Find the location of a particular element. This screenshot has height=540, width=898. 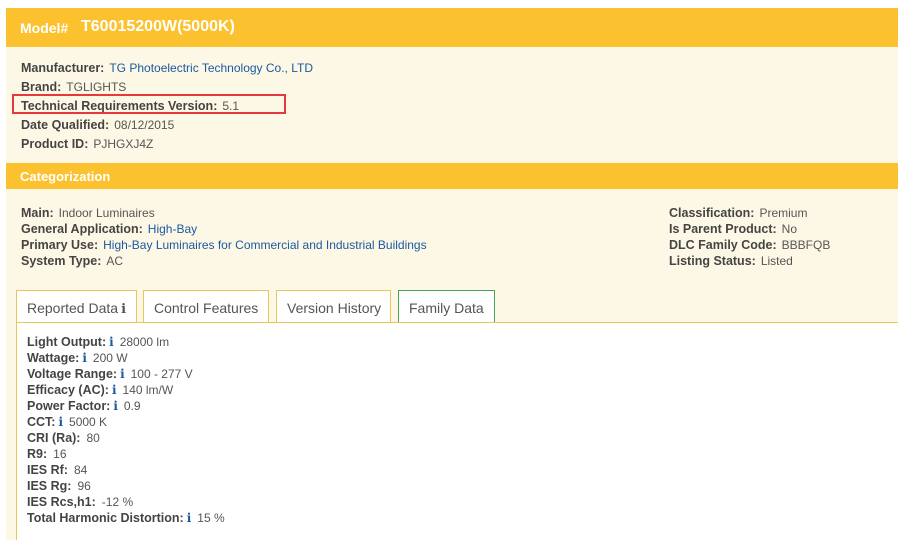

reported-row: Total Harmonic Distortion: i 15 % is located at coordinates (126, 518).